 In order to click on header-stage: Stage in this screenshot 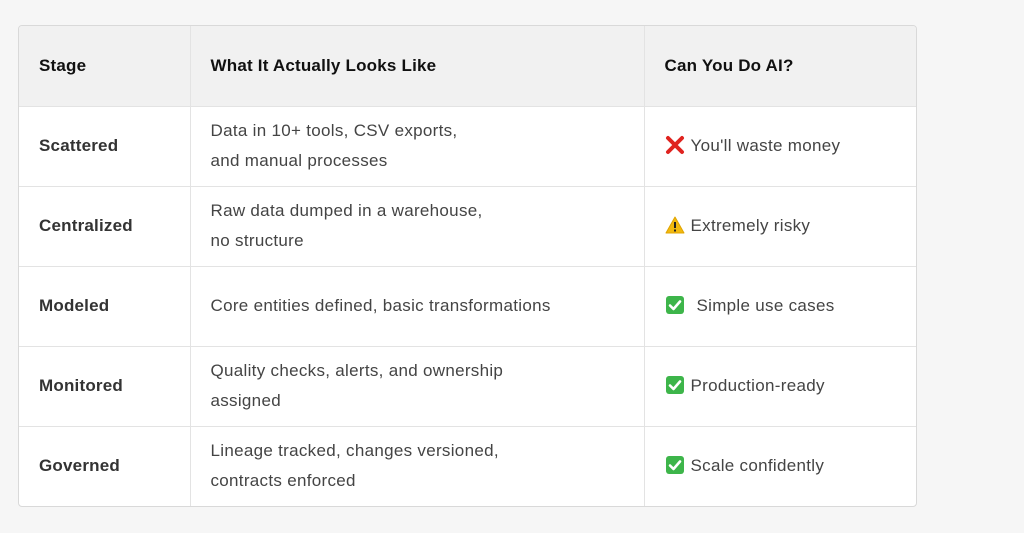, I will do `click(105, 66)`.